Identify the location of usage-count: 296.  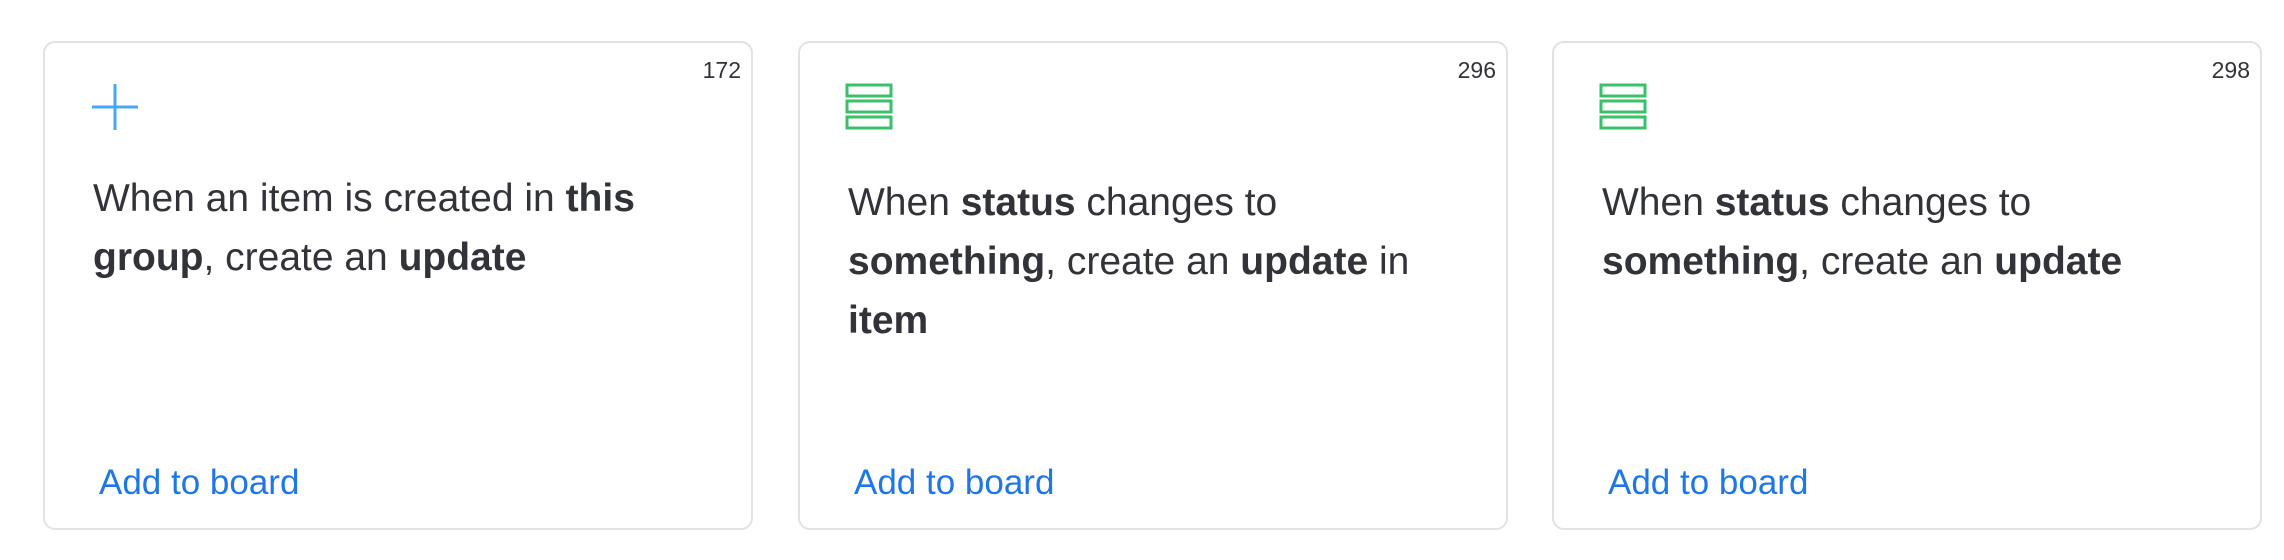
(1476, 70).